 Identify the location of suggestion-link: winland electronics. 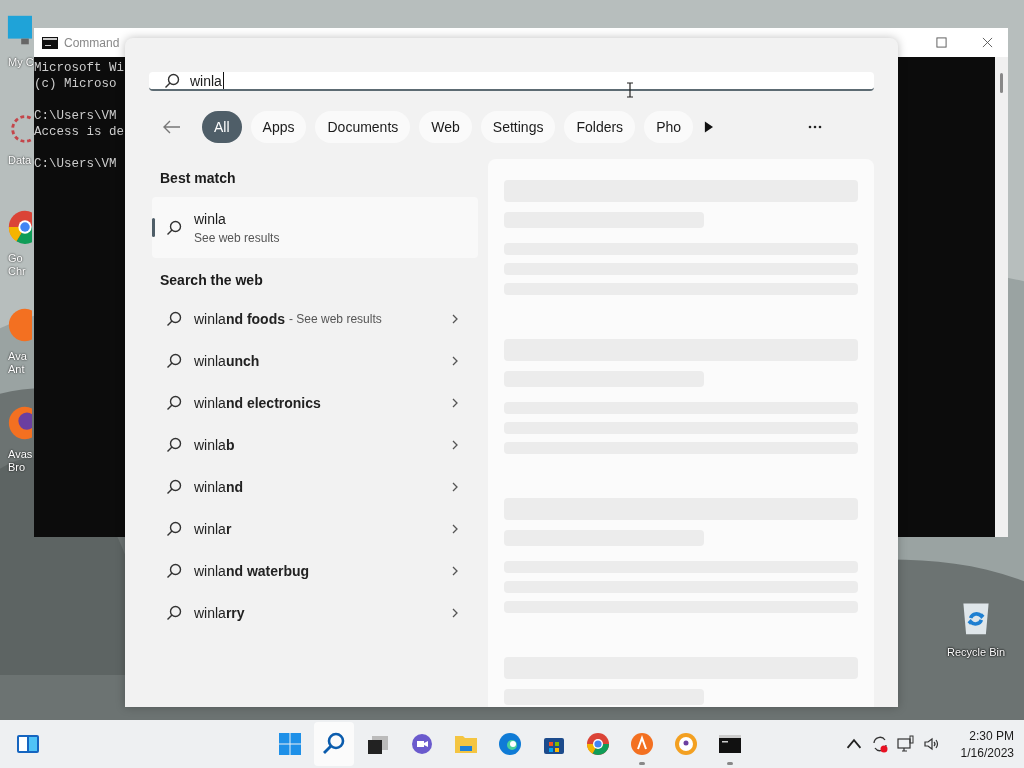
(257, 403).